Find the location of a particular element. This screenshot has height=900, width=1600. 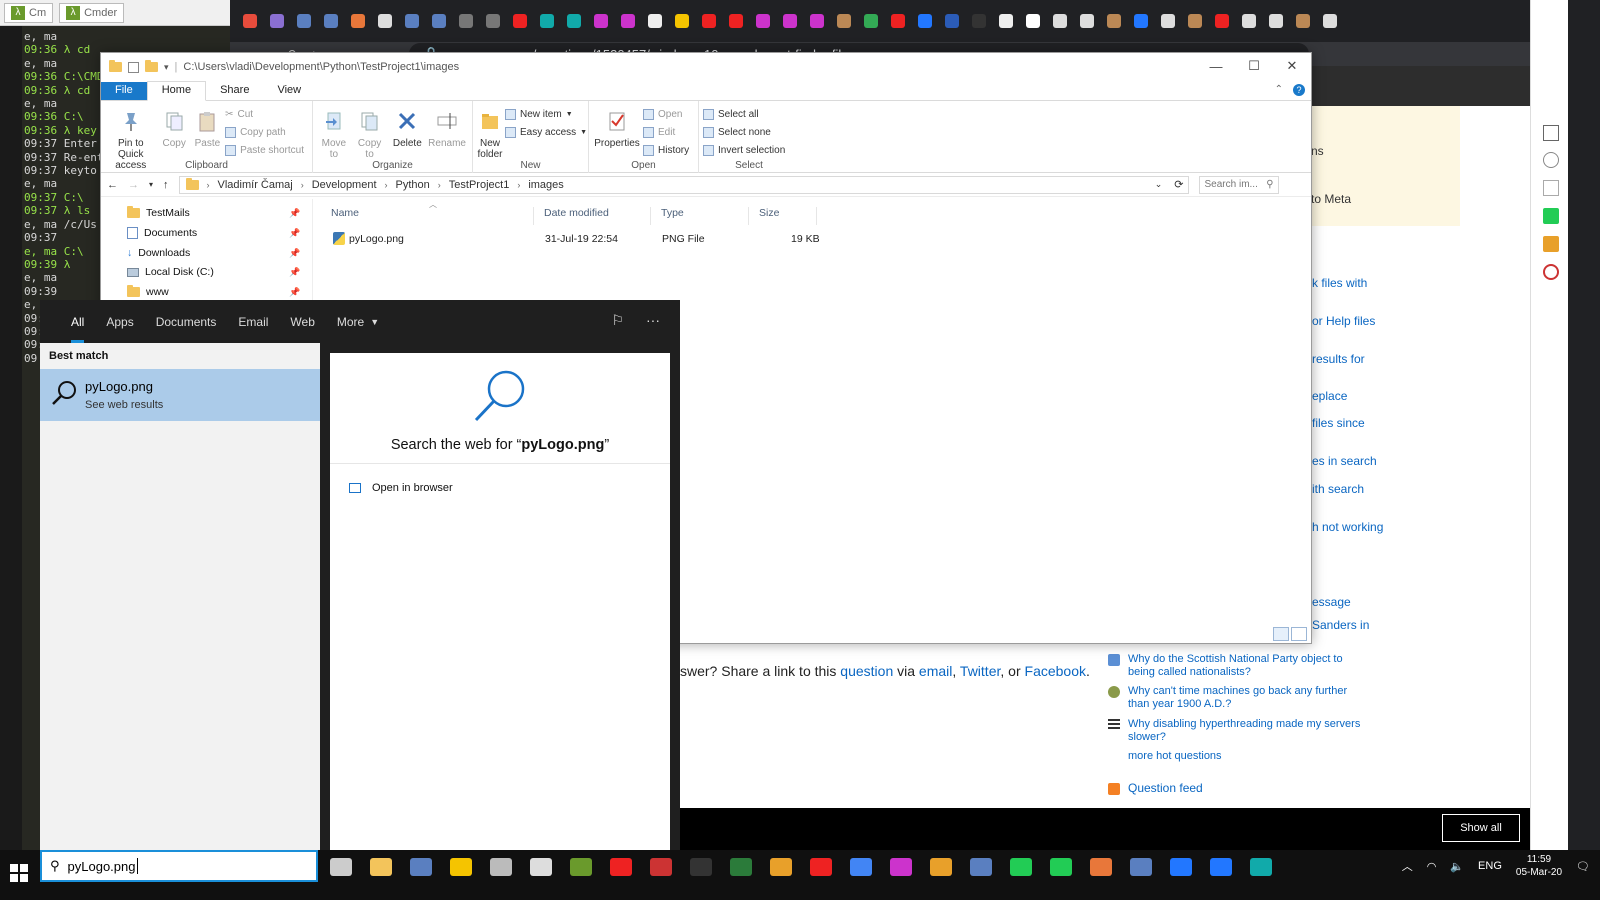

delete-button: Delete is located at coordinates (407, 126).